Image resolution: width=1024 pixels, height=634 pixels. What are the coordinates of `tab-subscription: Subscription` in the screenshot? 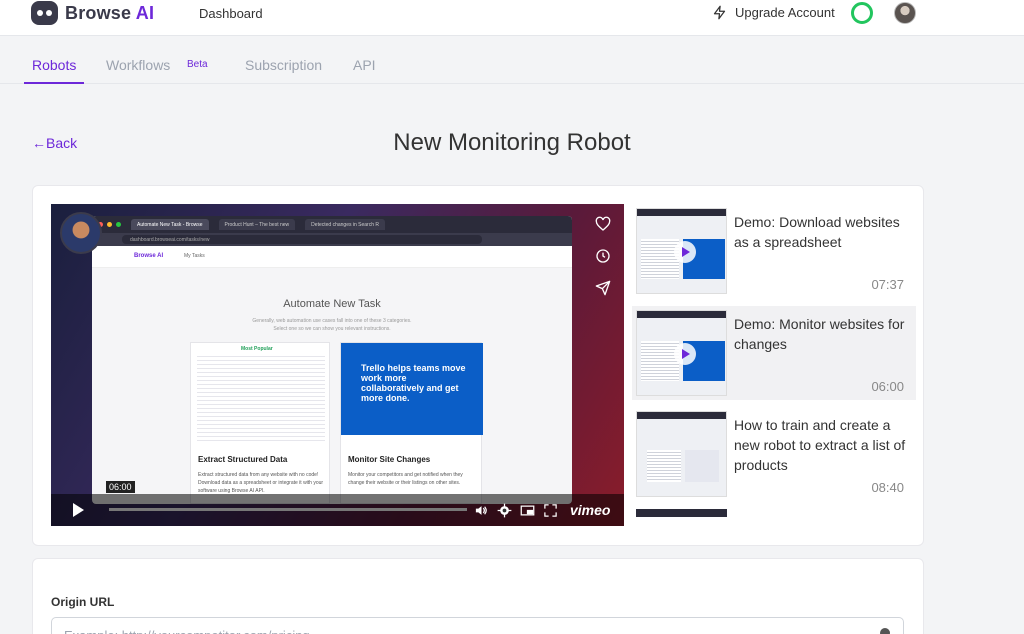 It's located at (283, 65).